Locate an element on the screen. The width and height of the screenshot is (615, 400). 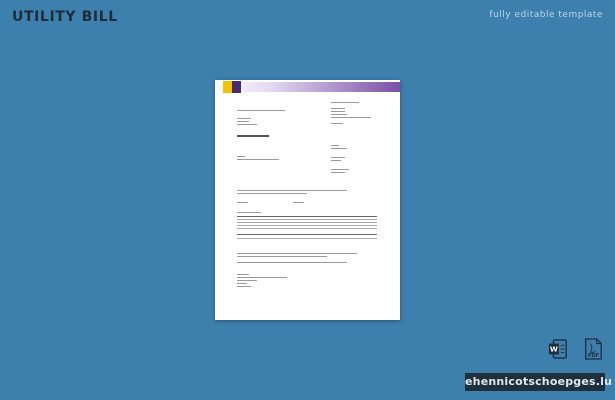
word-file-icon: W is located at coordinates (557, 349).